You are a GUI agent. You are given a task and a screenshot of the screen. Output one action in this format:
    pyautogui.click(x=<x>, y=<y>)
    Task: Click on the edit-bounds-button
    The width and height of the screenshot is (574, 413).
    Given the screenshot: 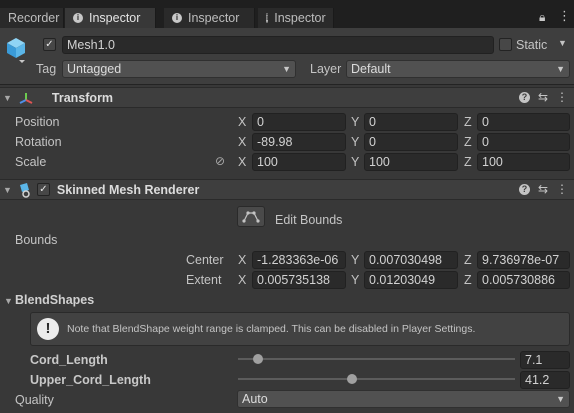 What is the action you would take?
    pyautogui.click(x=251, y=216)
    